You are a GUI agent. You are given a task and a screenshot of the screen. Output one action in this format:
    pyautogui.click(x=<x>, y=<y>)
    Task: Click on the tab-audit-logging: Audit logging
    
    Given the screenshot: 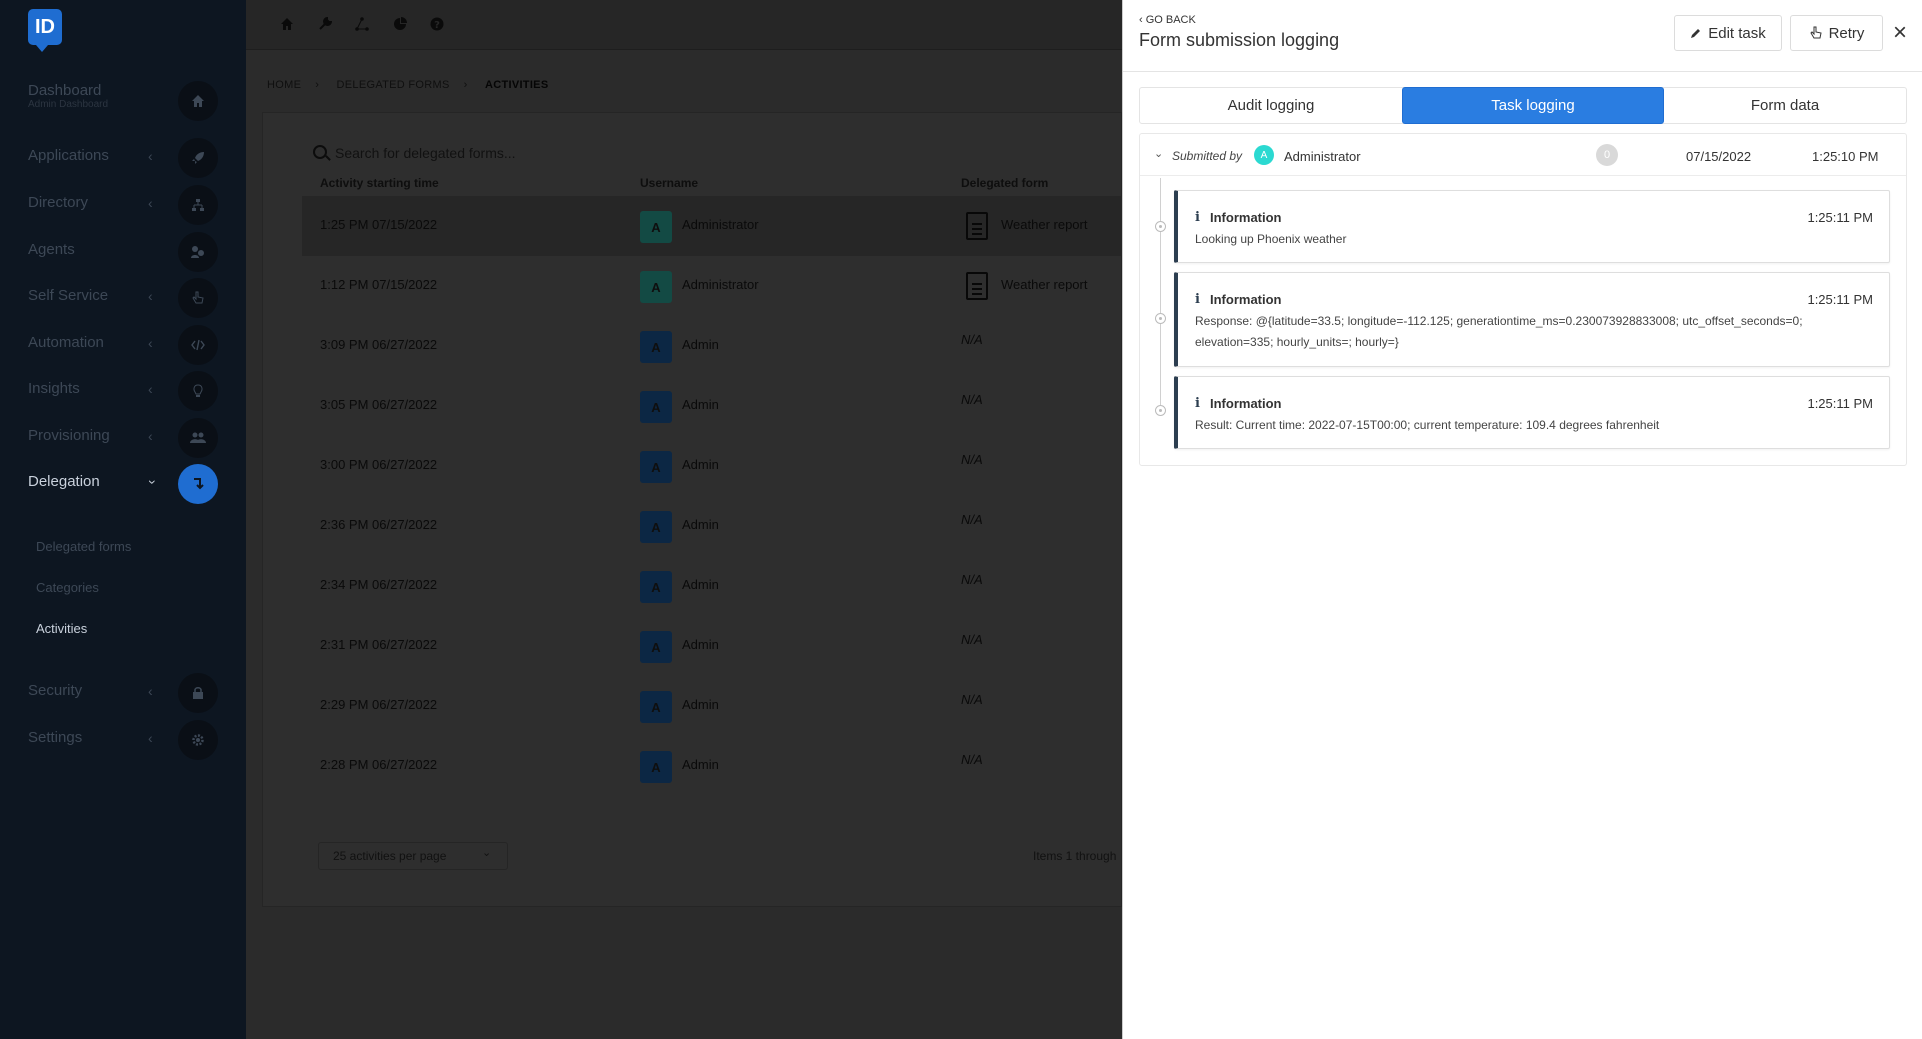 What is the action you would take?
    pyautogui.click(x=1271, y=105)
    